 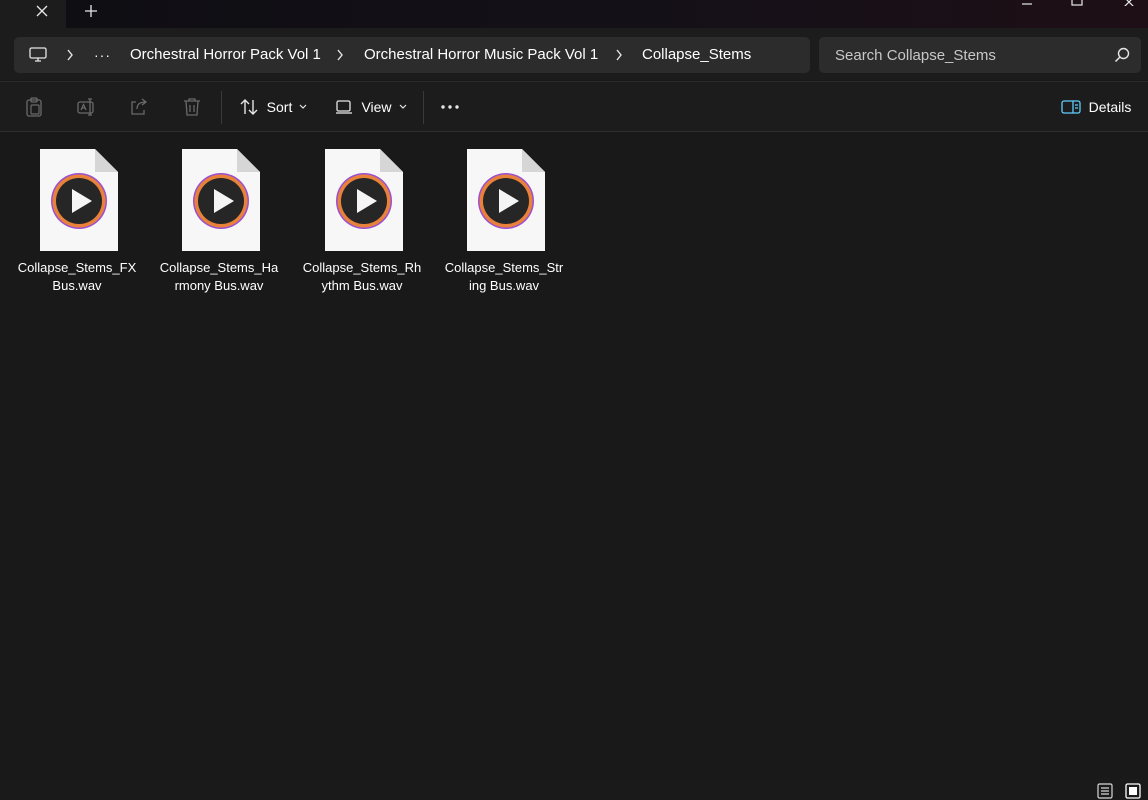 I want to click on breadcrumb-item: Orchestral Horror Music Pack Vol 1, so click(x=481, y=55).